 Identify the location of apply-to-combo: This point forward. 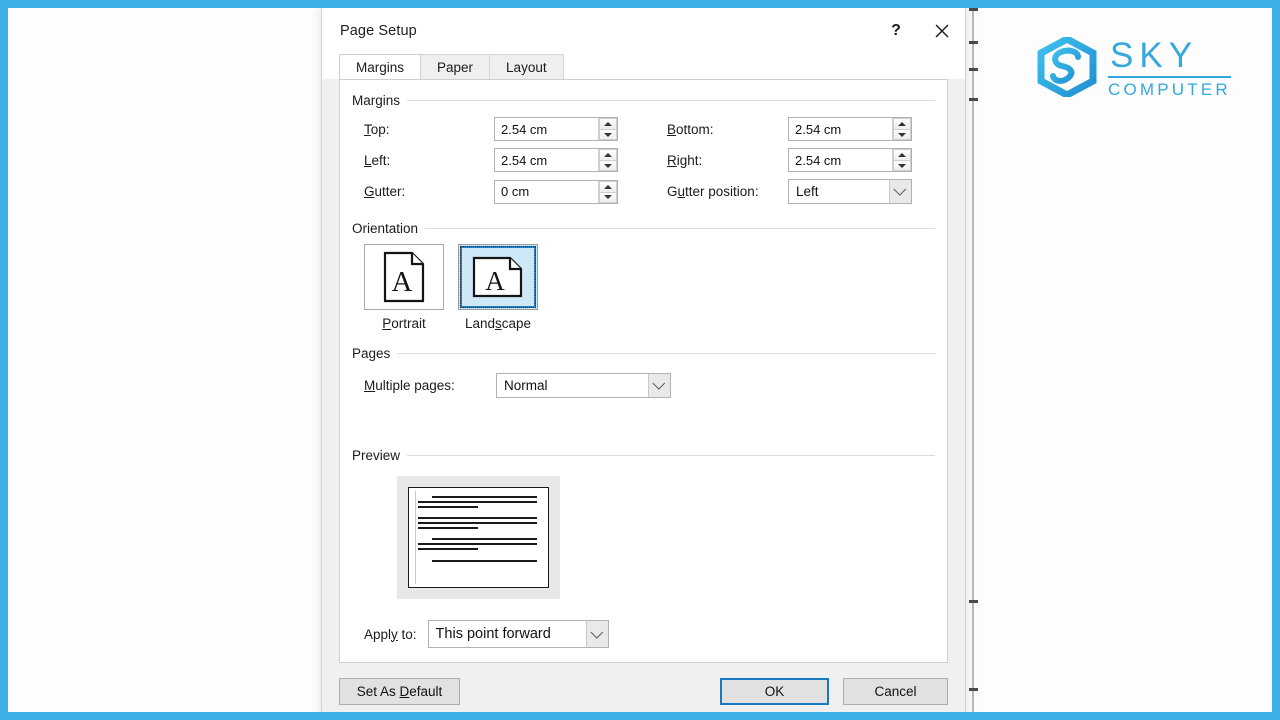
(518, 634).